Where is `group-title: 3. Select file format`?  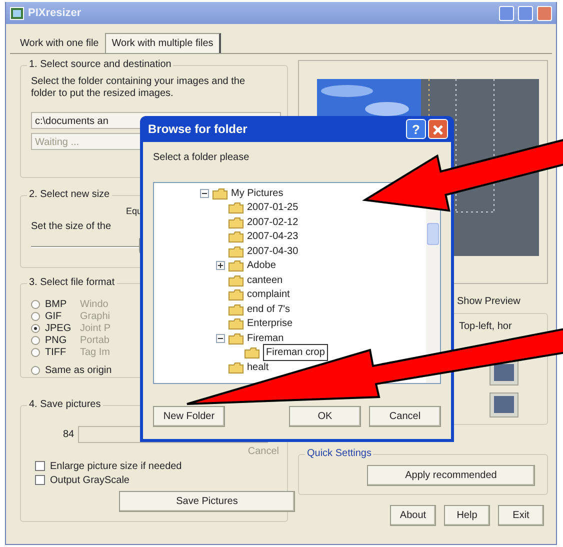
group-title: 3. Select file format is located at coordinates (72, 283).